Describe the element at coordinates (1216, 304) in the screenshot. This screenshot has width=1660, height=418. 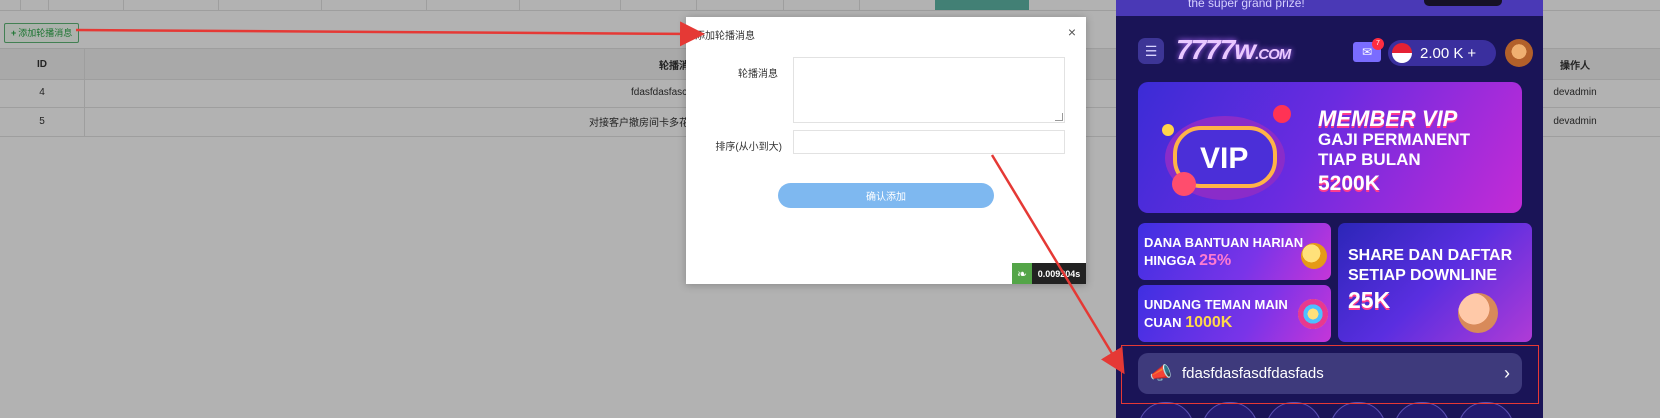
I see `promo2-line1: UNDANG TEMAN MAIN` at that location.